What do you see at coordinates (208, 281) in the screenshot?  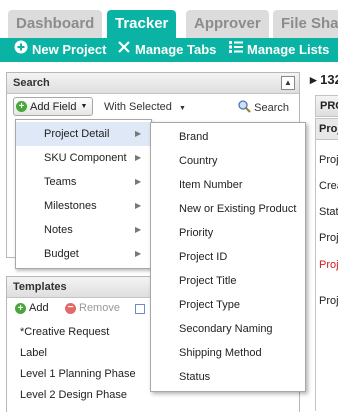 I see `submenu-item-label: Project Title` at bounding box center [208, 281].